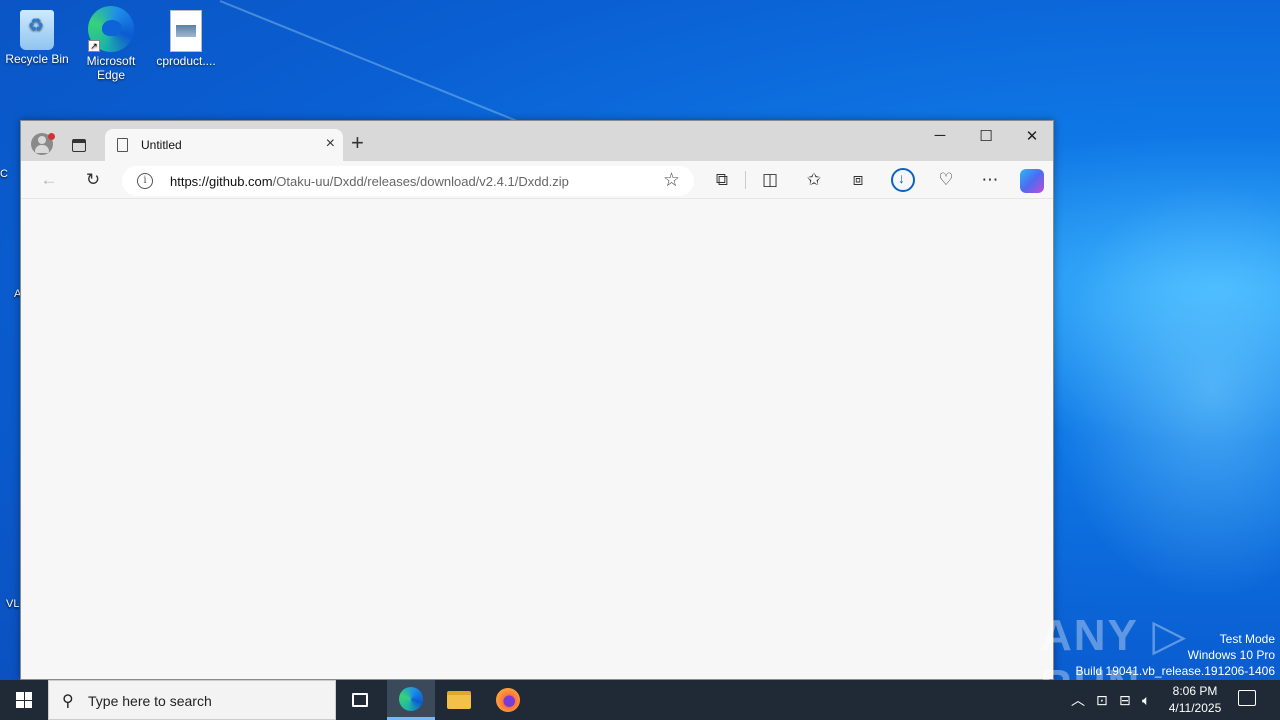 The width and height of the screenshot is (1280, 720). I want to click on desktop-icon-label: Microsoft Edge, so click(111, 68).